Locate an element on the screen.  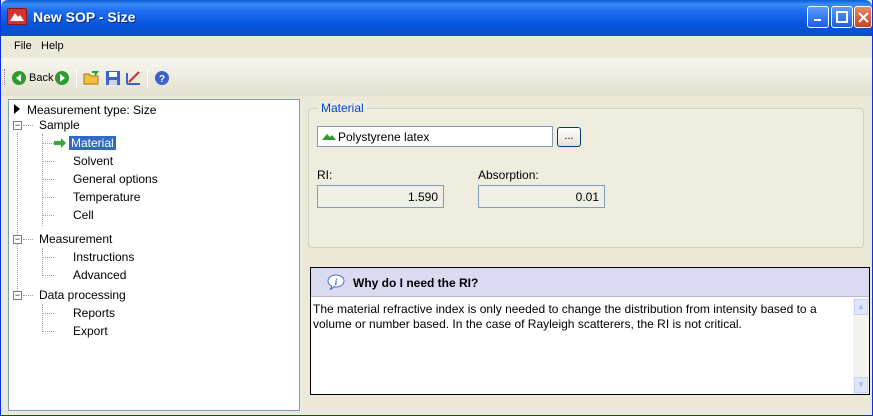
app-logo-icon is located at coordinates (17, 16).